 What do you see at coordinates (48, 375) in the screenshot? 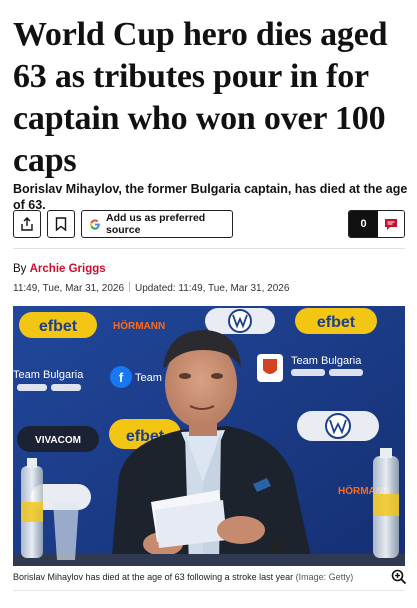
I see `backdrop-team-bulgaria-1: Team Bulgaria` at bounding box center [48, 375].